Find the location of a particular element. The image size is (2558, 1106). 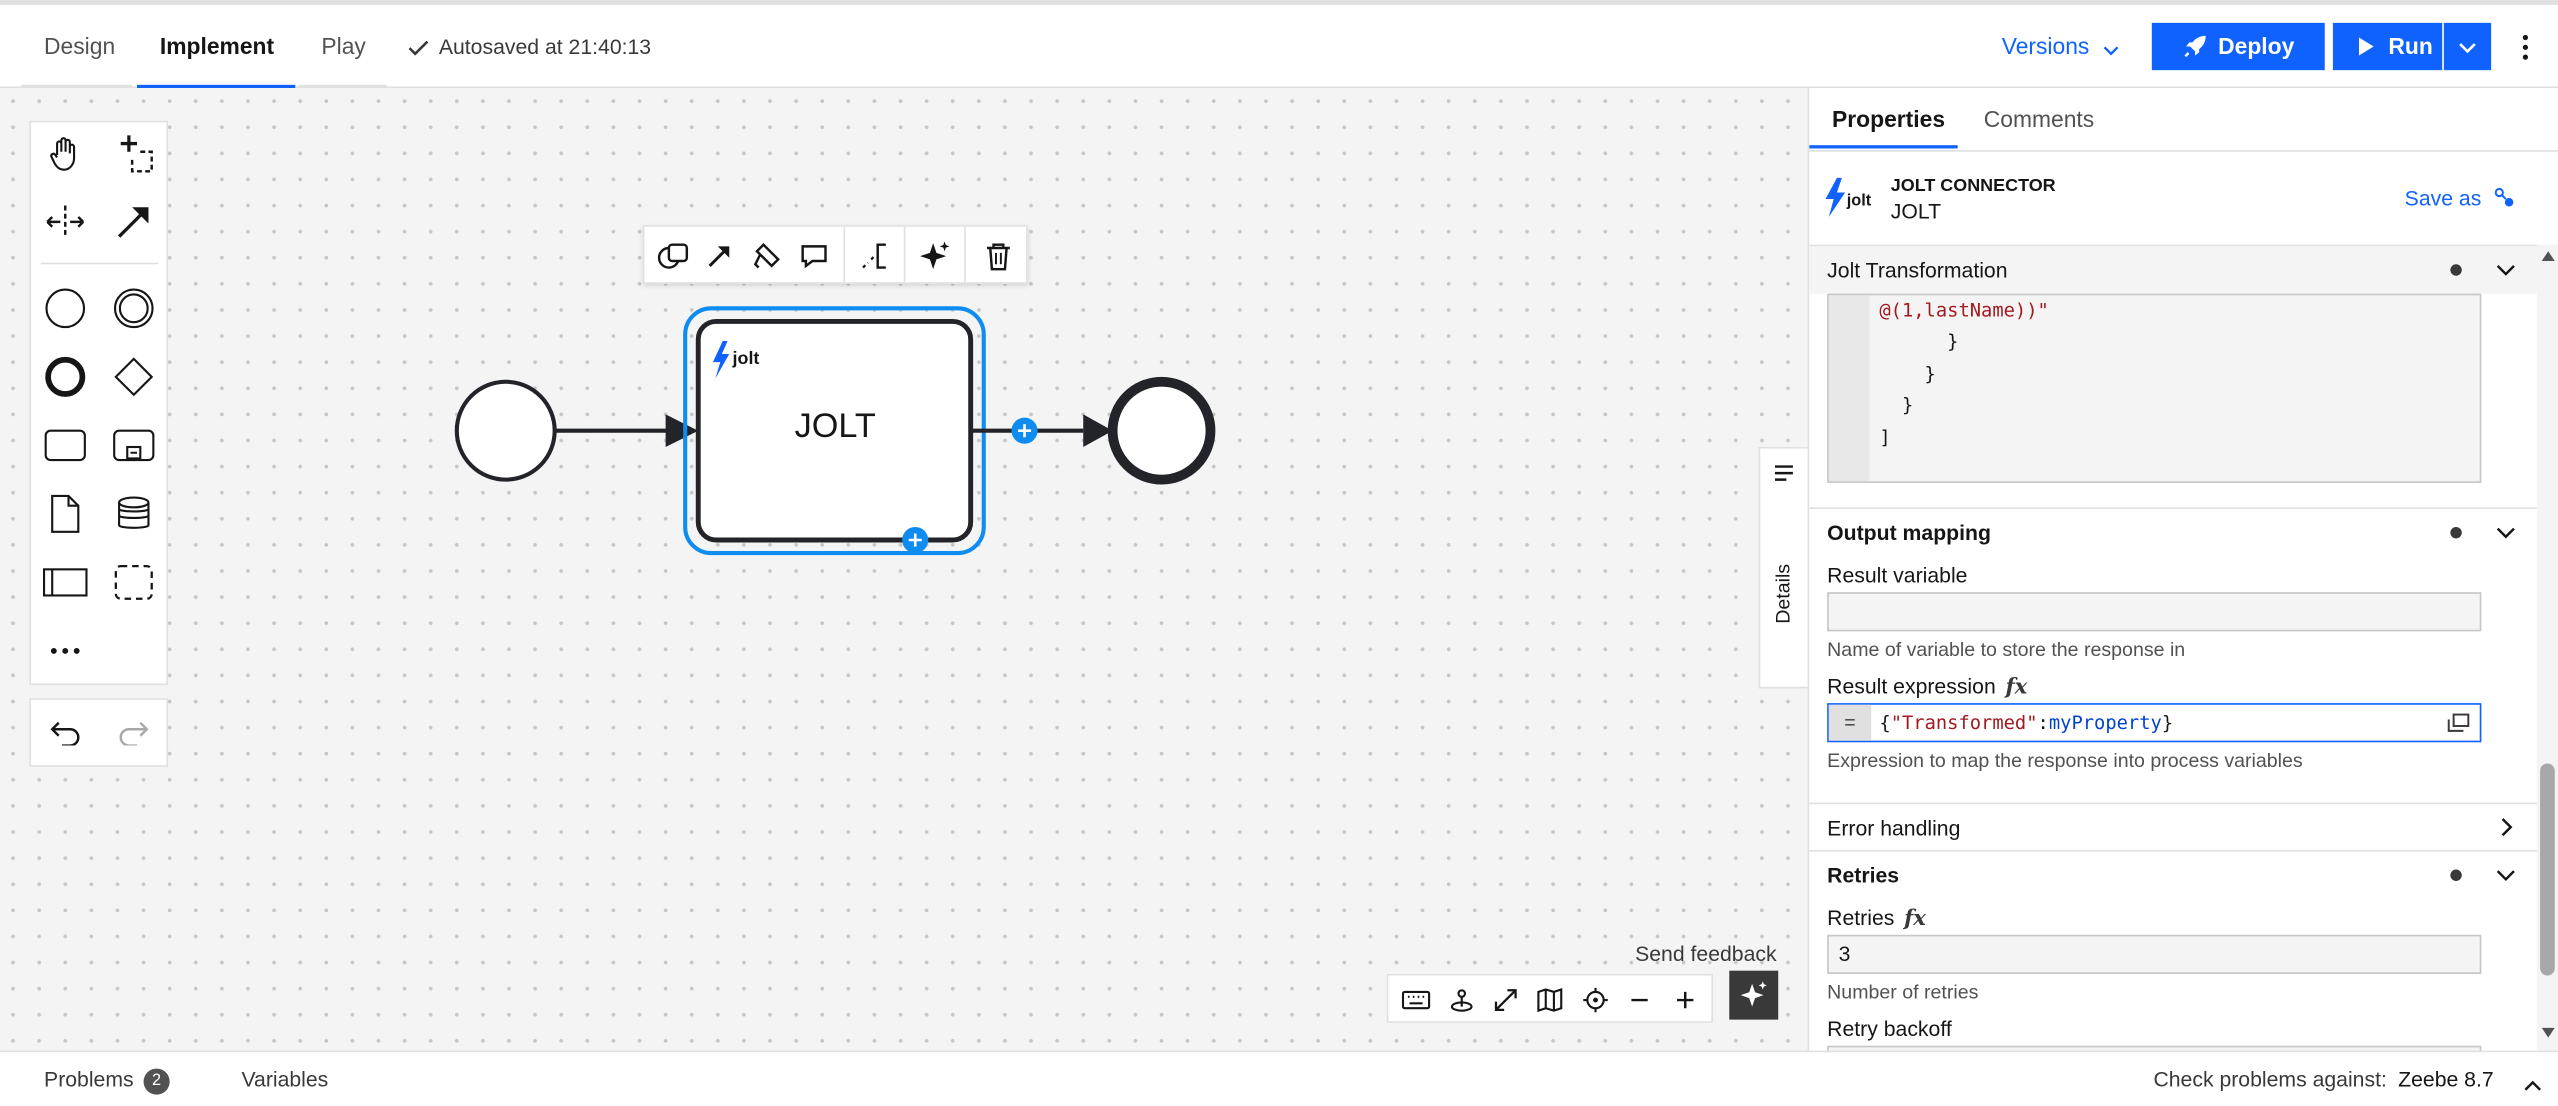

group-title: Output mapping is located at coordinates (1909, 532).